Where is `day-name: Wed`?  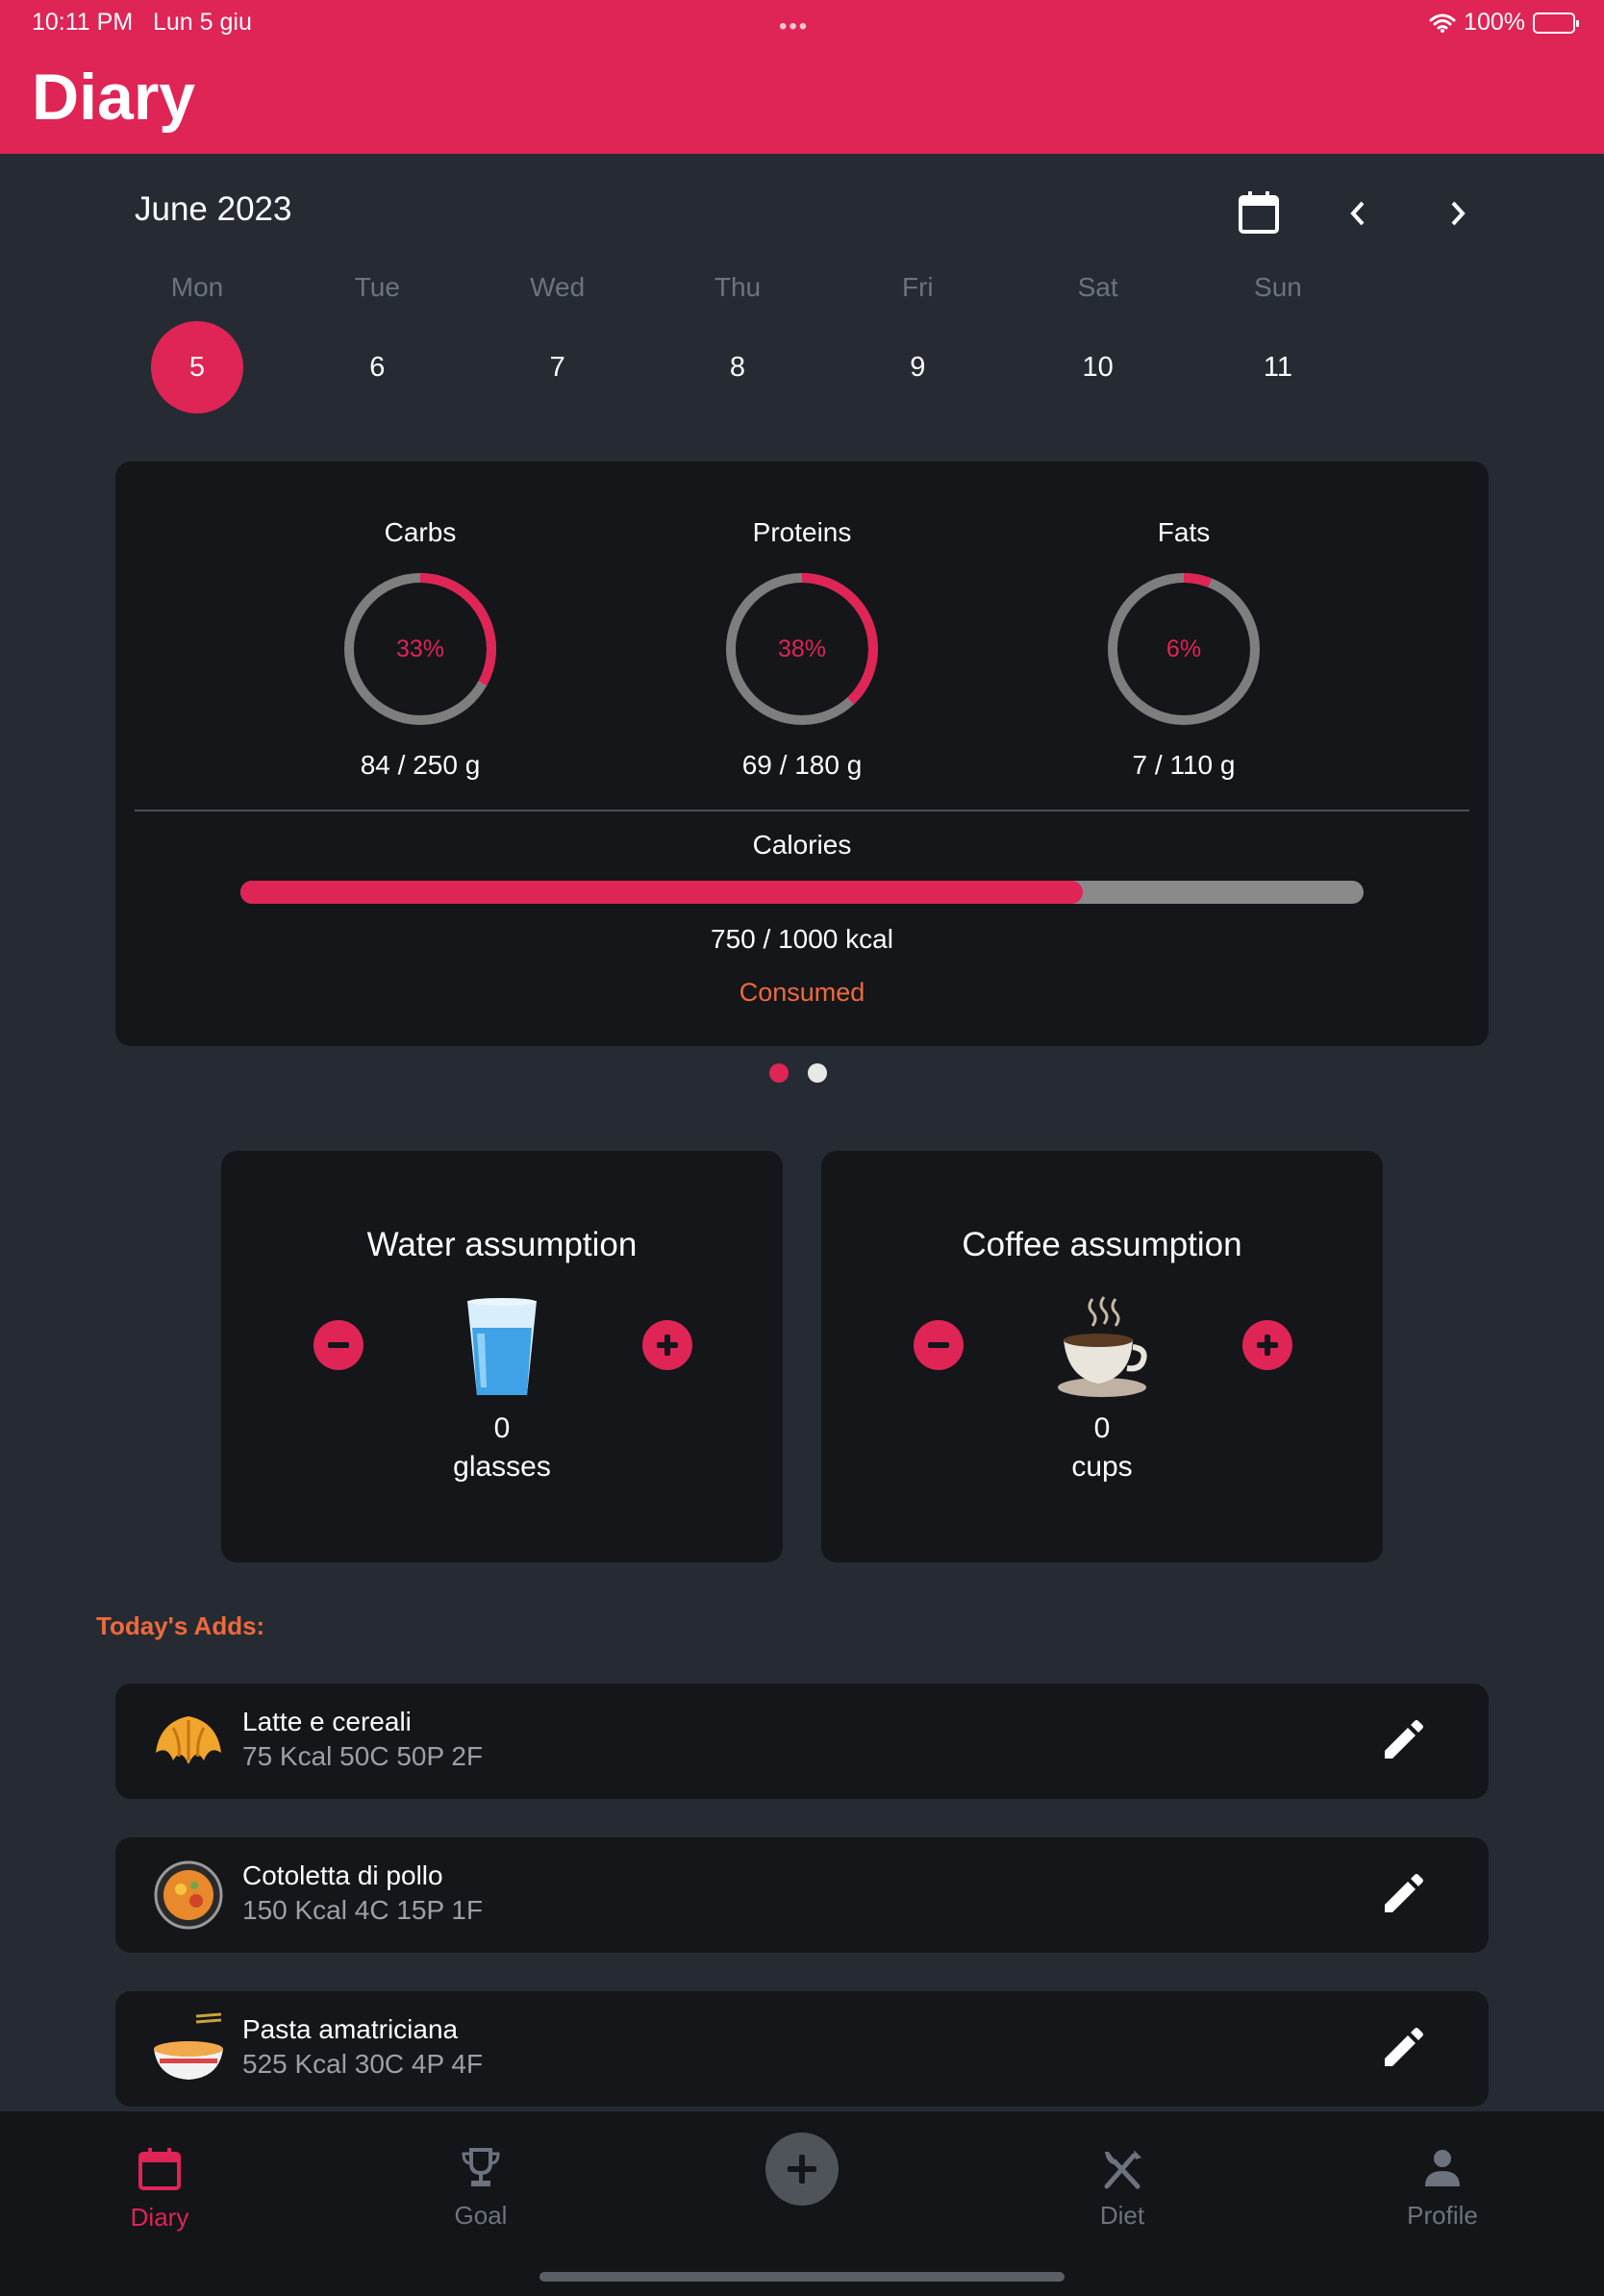 day-name: Wed is located at coordinates (558, 287).